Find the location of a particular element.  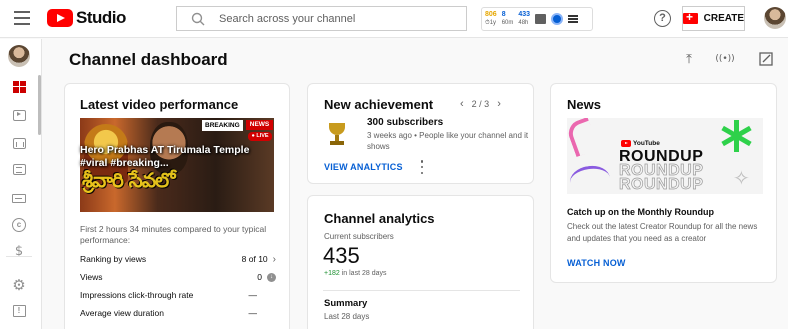

subs-stat: 8 60m is located at coordinates (508, 19).